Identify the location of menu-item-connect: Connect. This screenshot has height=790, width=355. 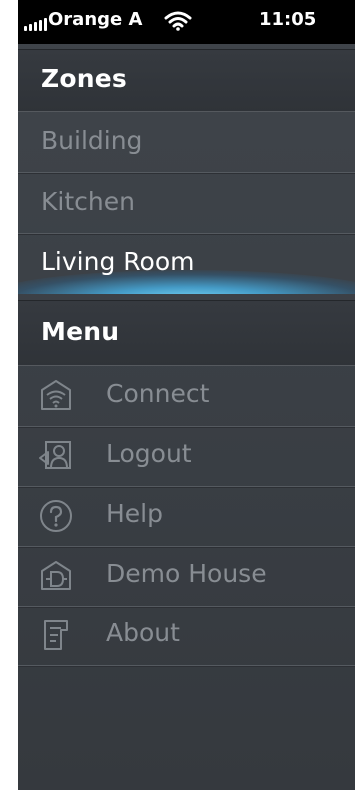
(186, 397).